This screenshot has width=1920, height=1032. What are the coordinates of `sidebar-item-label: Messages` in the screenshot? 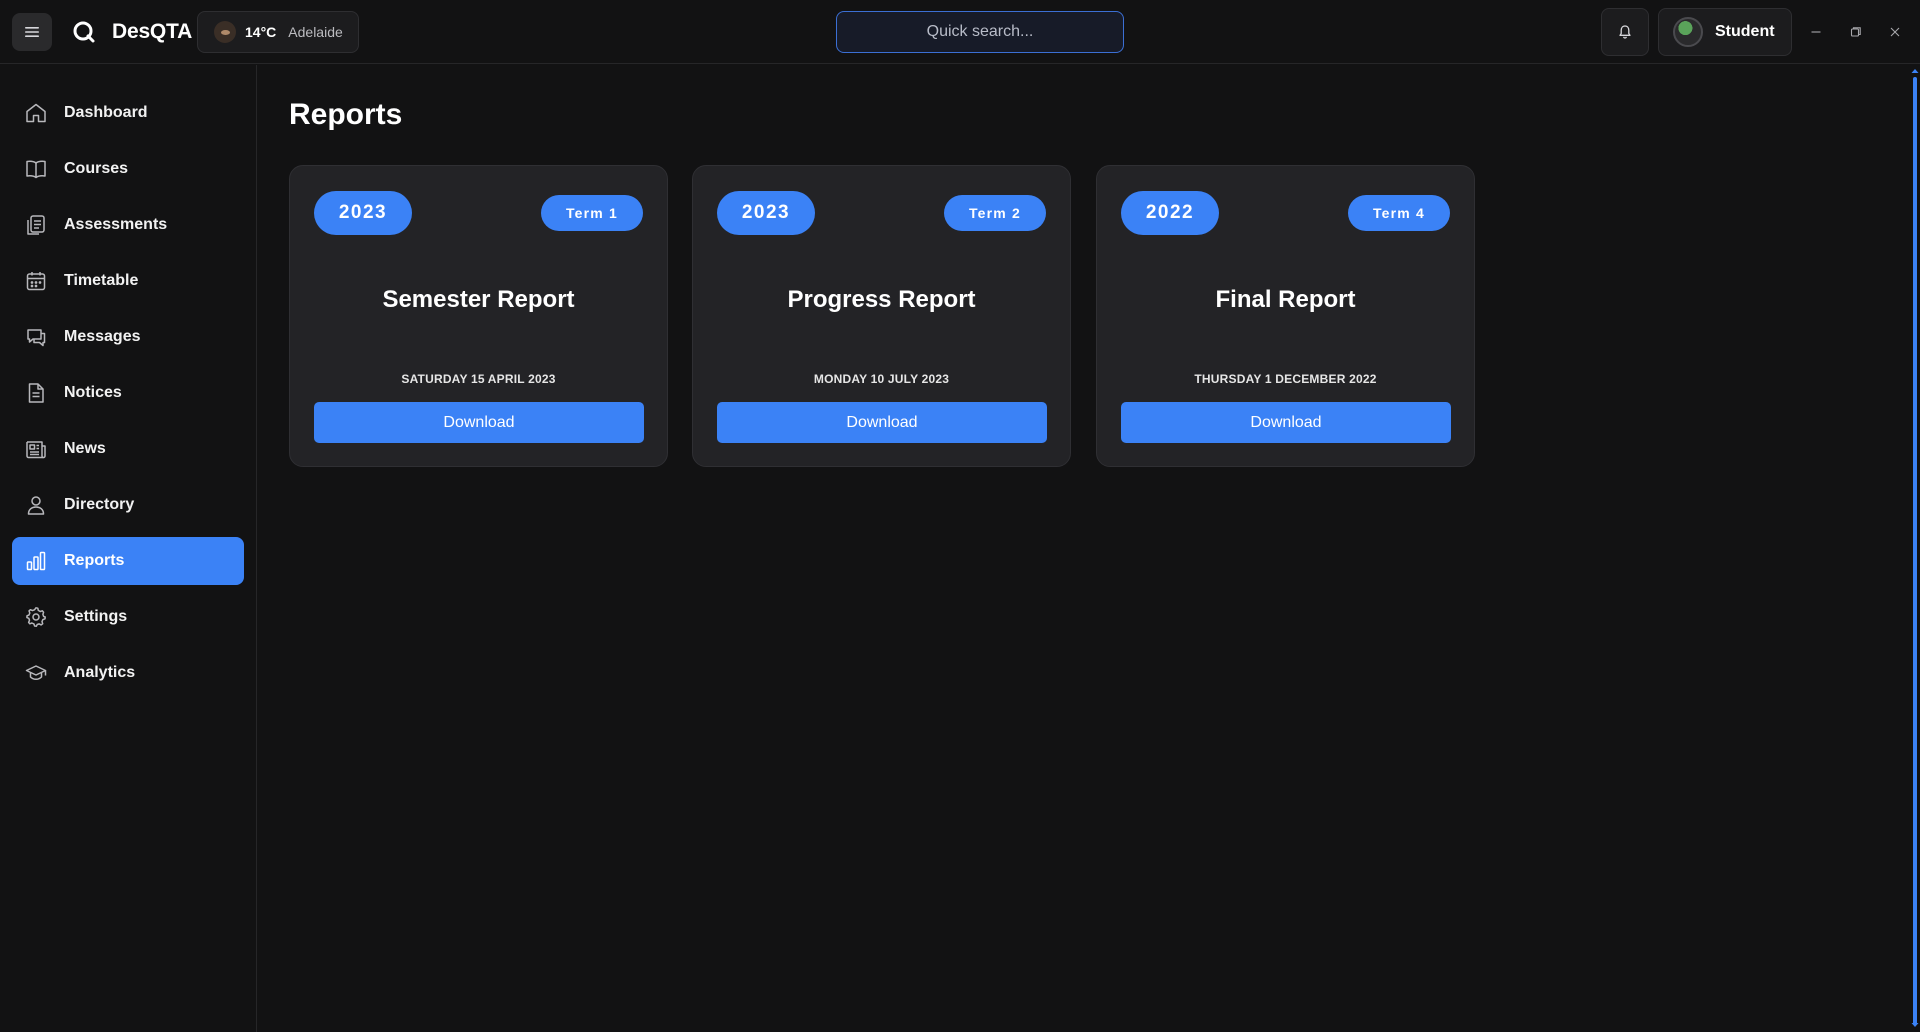 It's located at (102, 336).